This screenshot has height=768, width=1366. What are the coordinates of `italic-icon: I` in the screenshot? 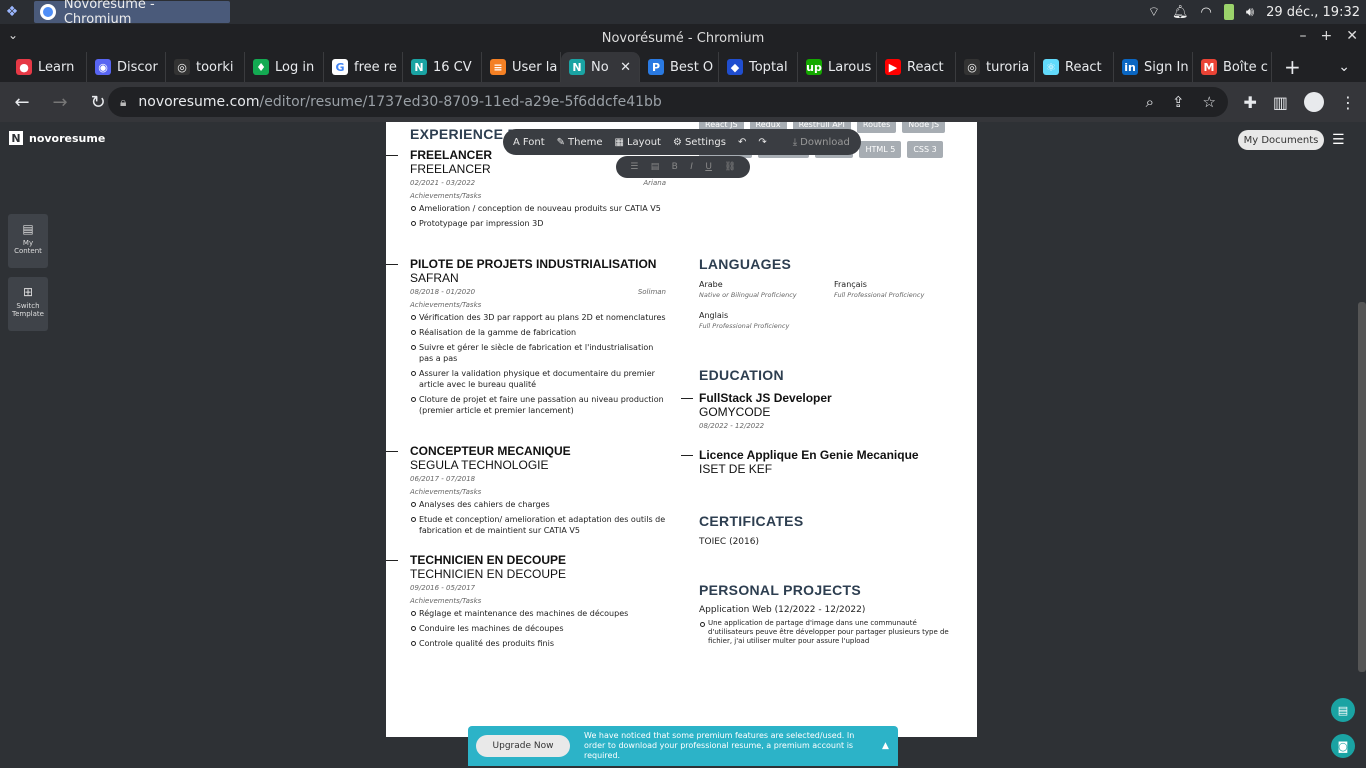 It's located at (691, 167).